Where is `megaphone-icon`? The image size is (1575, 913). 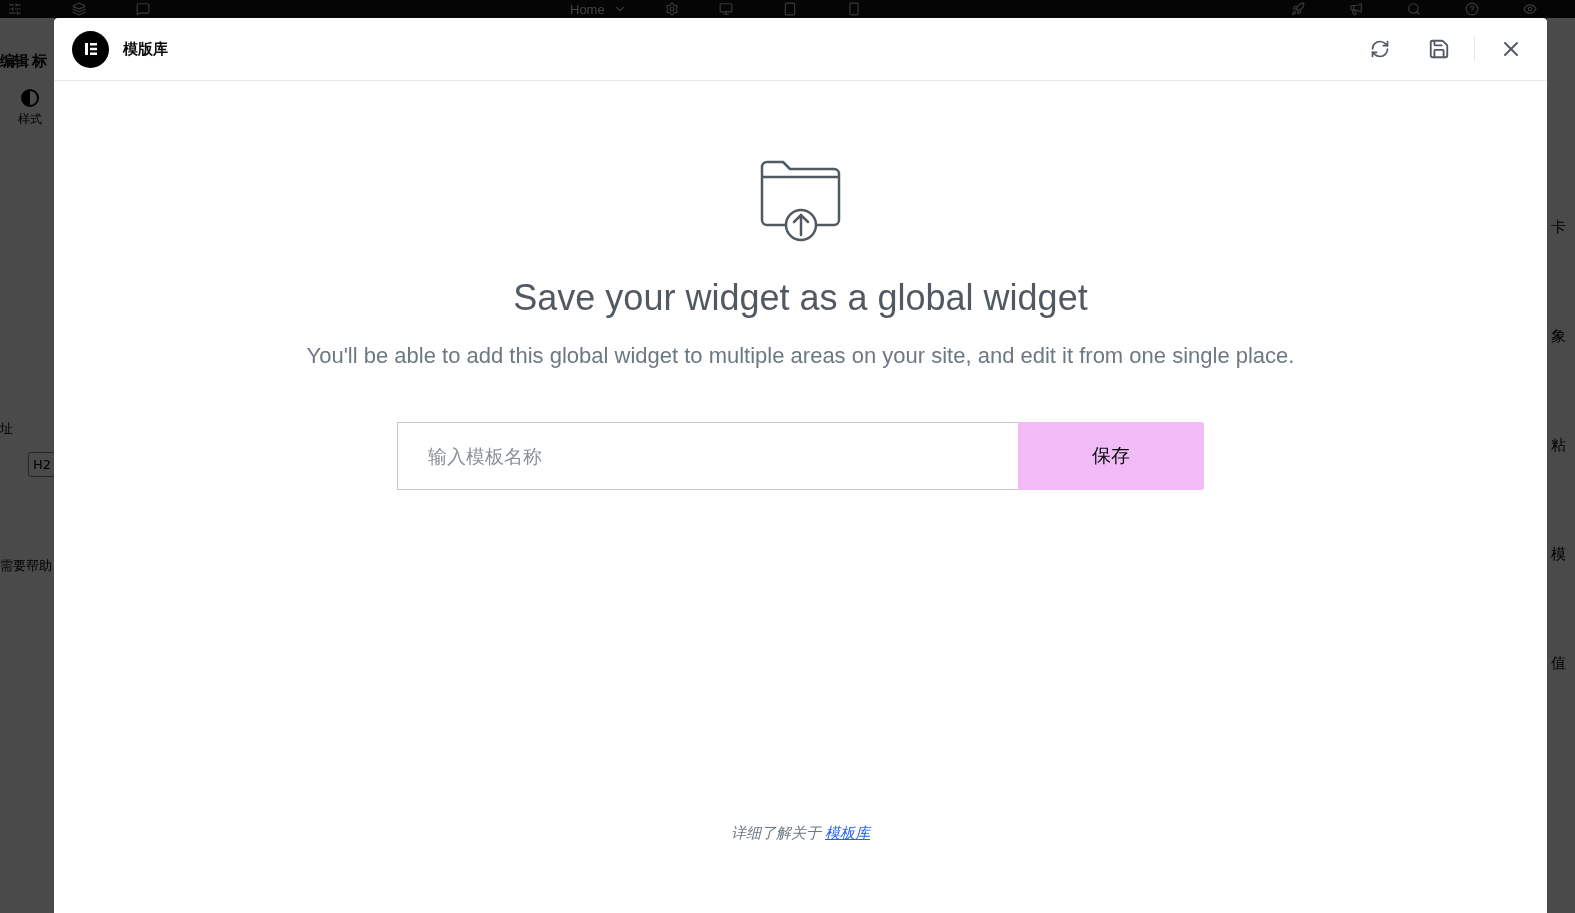
megaphone-icon is located at coordinates (1356, 9).